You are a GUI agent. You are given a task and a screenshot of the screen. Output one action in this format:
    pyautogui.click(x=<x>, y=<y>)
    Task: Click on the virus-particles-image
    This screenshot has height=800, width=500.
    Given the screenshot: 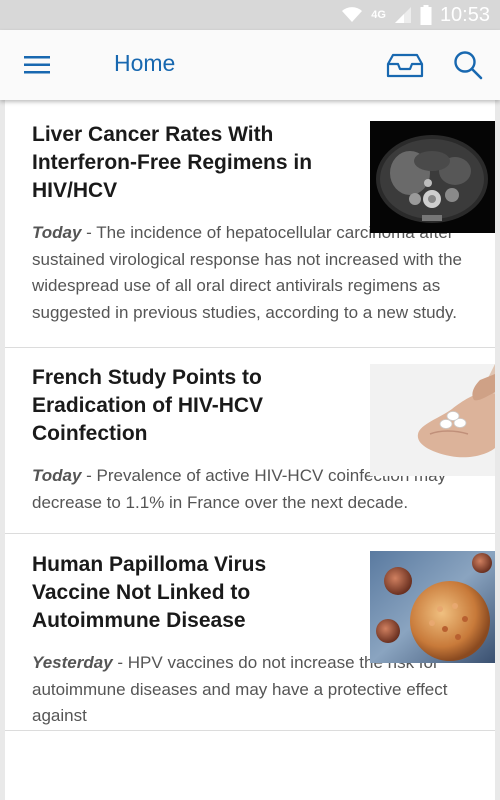 What is the action you would take?
    pyautogui.click(x=432, y=607)
    